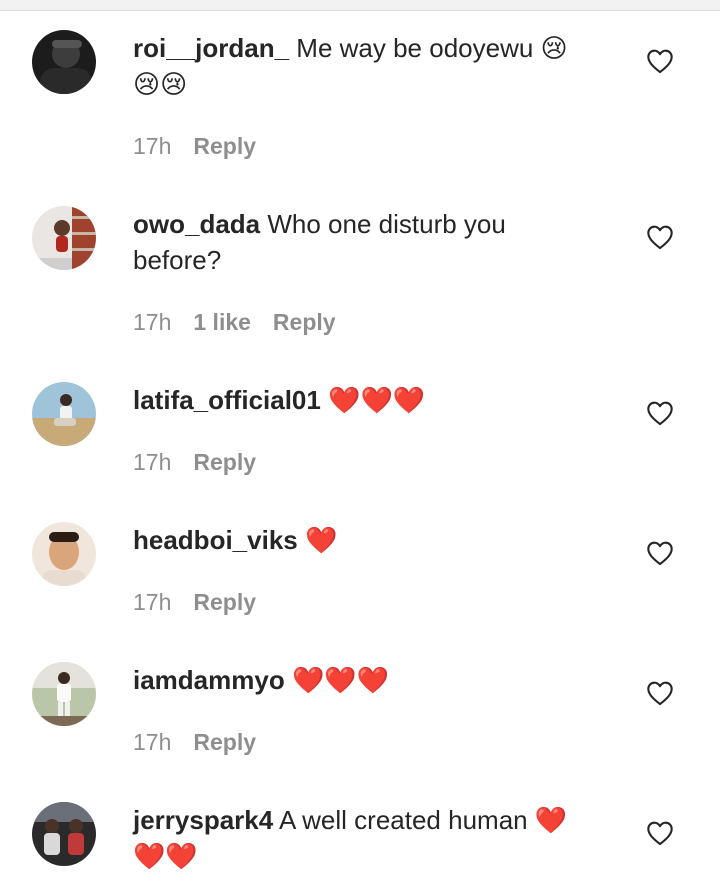 Image resolution: width=720 pixels, height=887 pixels. I want to click on comment-body: ❤️, so click(317, 540).